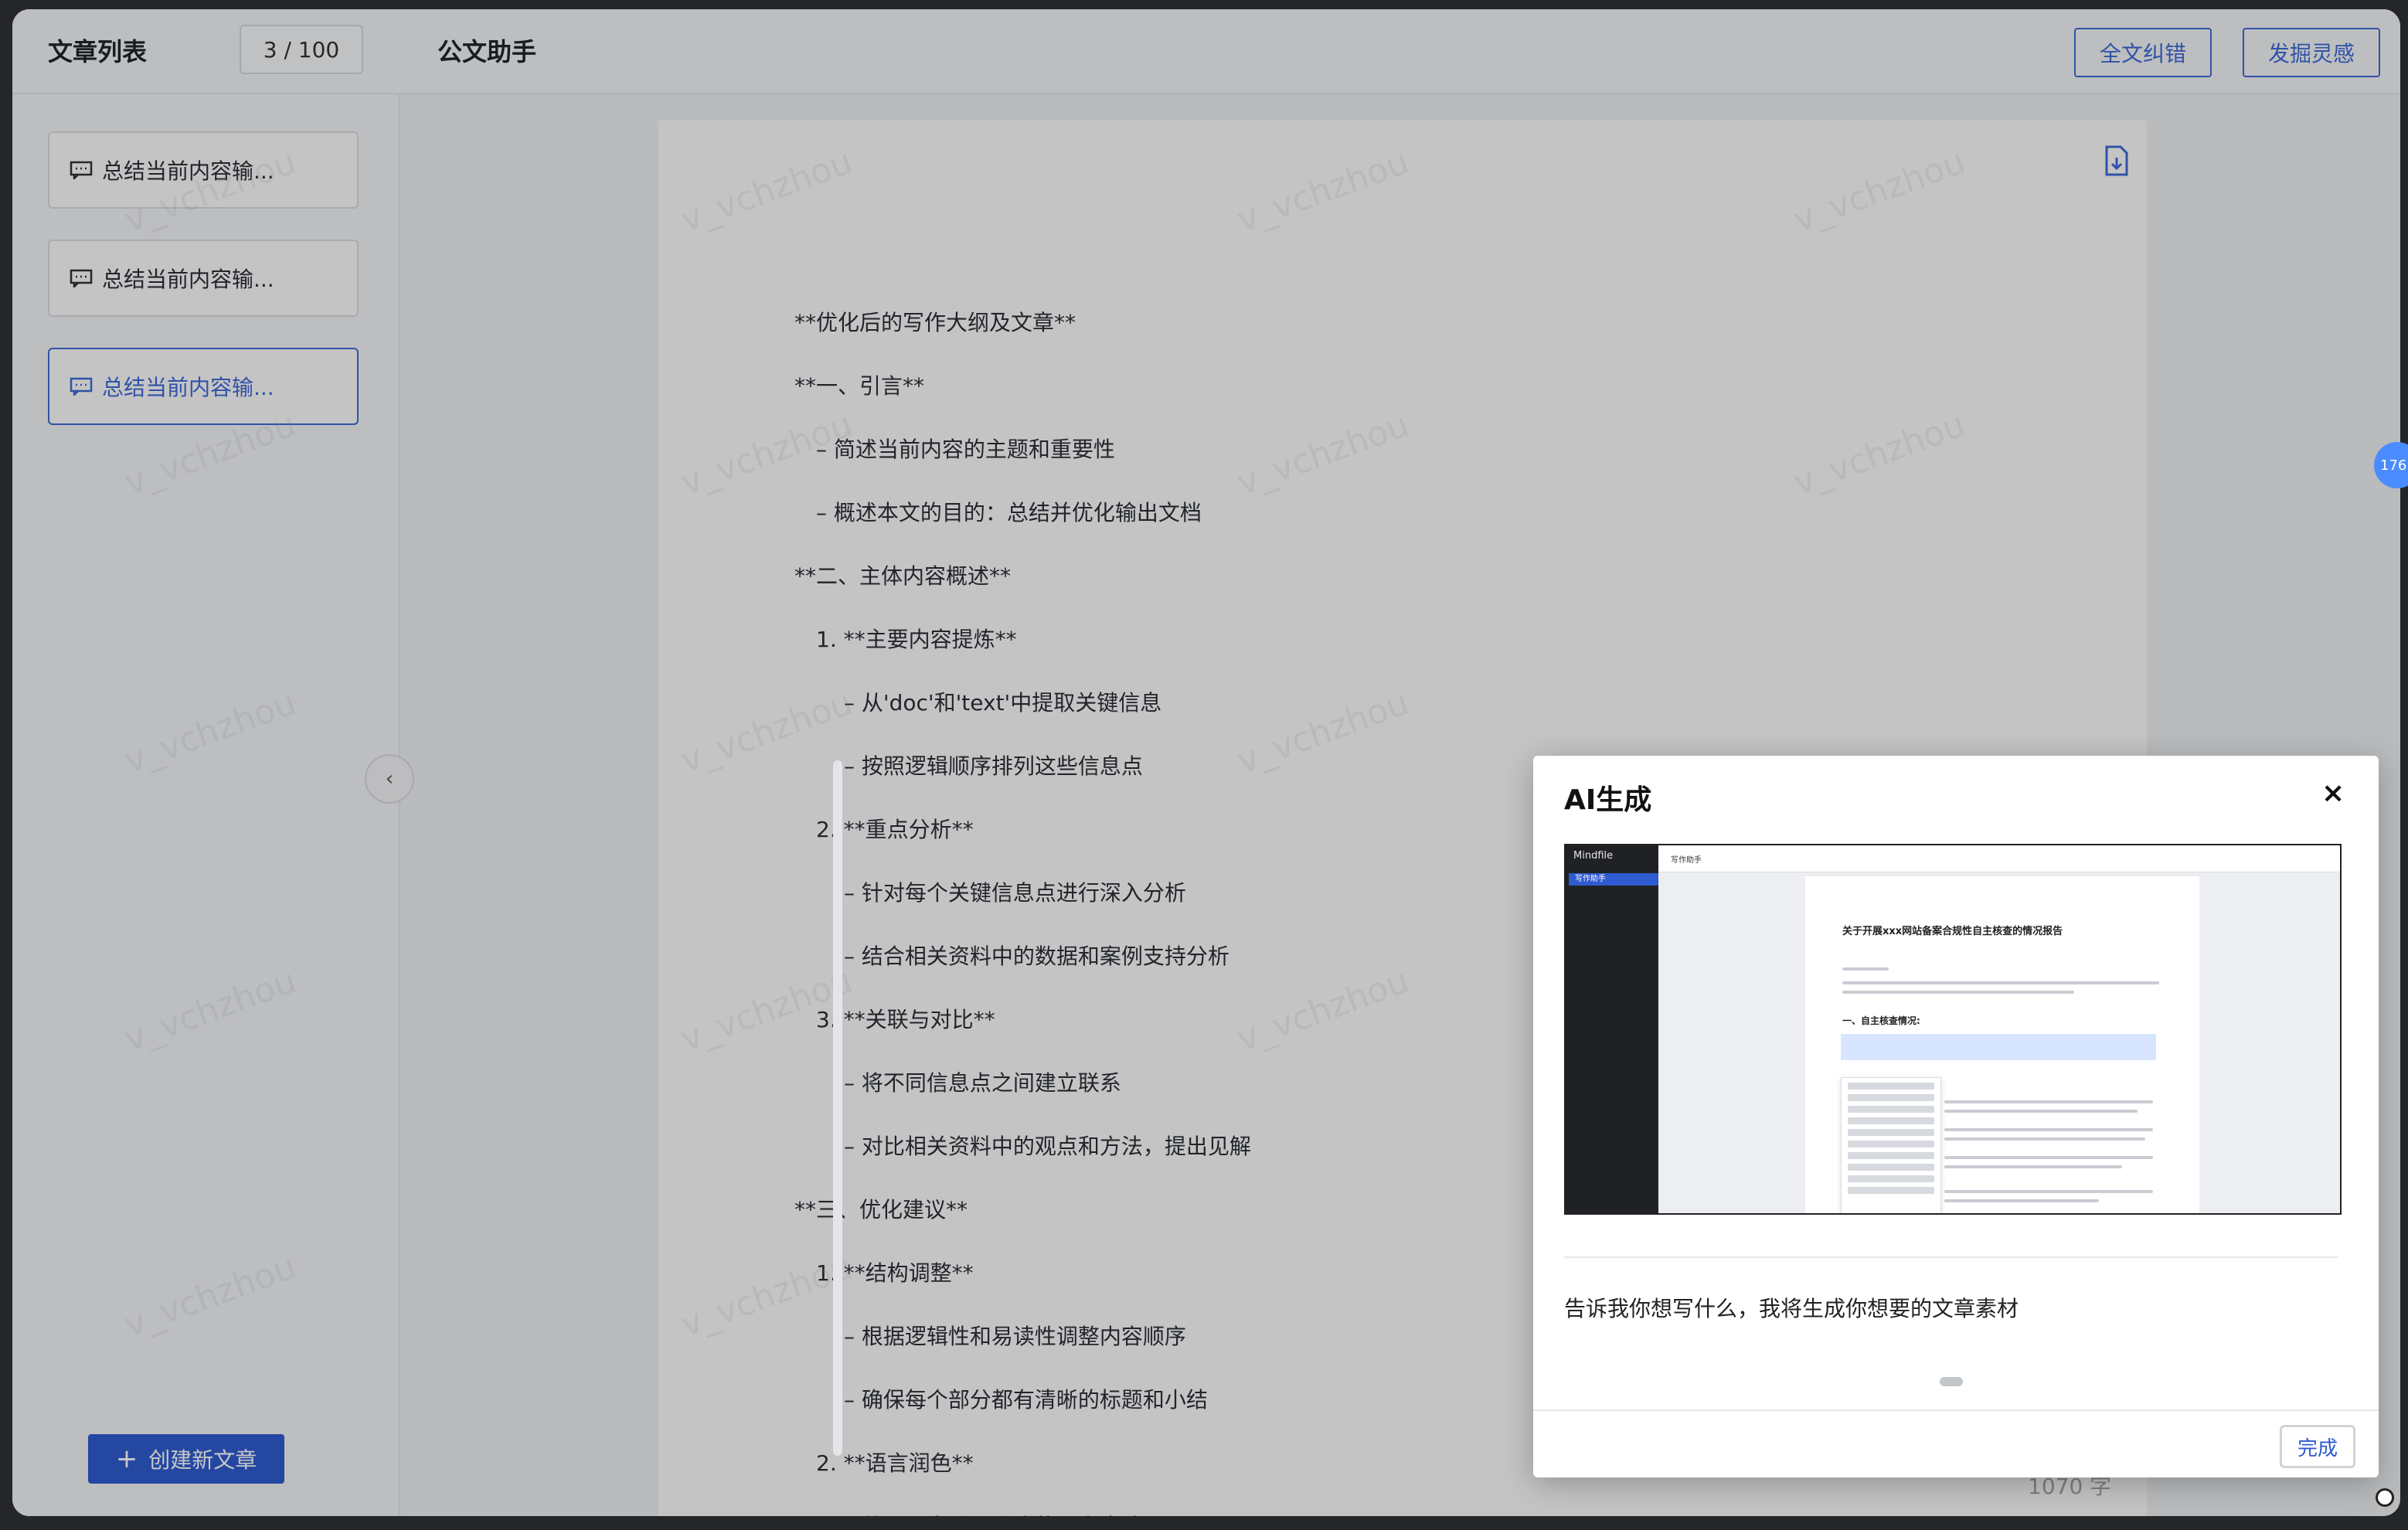 The image size is (2408, 1530). Describe the element at coordinates (2317, 1446) in the screenshot. I see `done-button: 完成` at that location.